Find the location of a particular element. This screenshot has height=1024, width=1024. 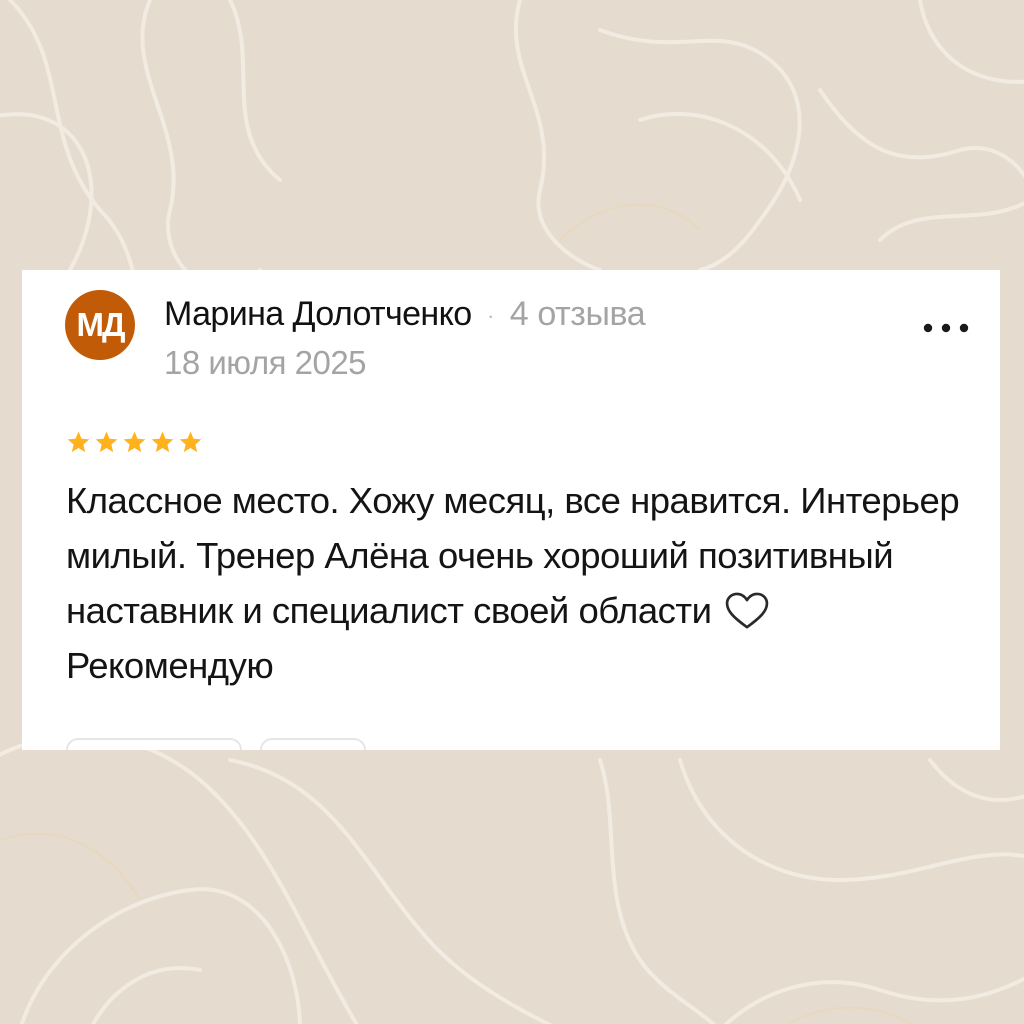

dislike-button is located at coordinates (313, 744).